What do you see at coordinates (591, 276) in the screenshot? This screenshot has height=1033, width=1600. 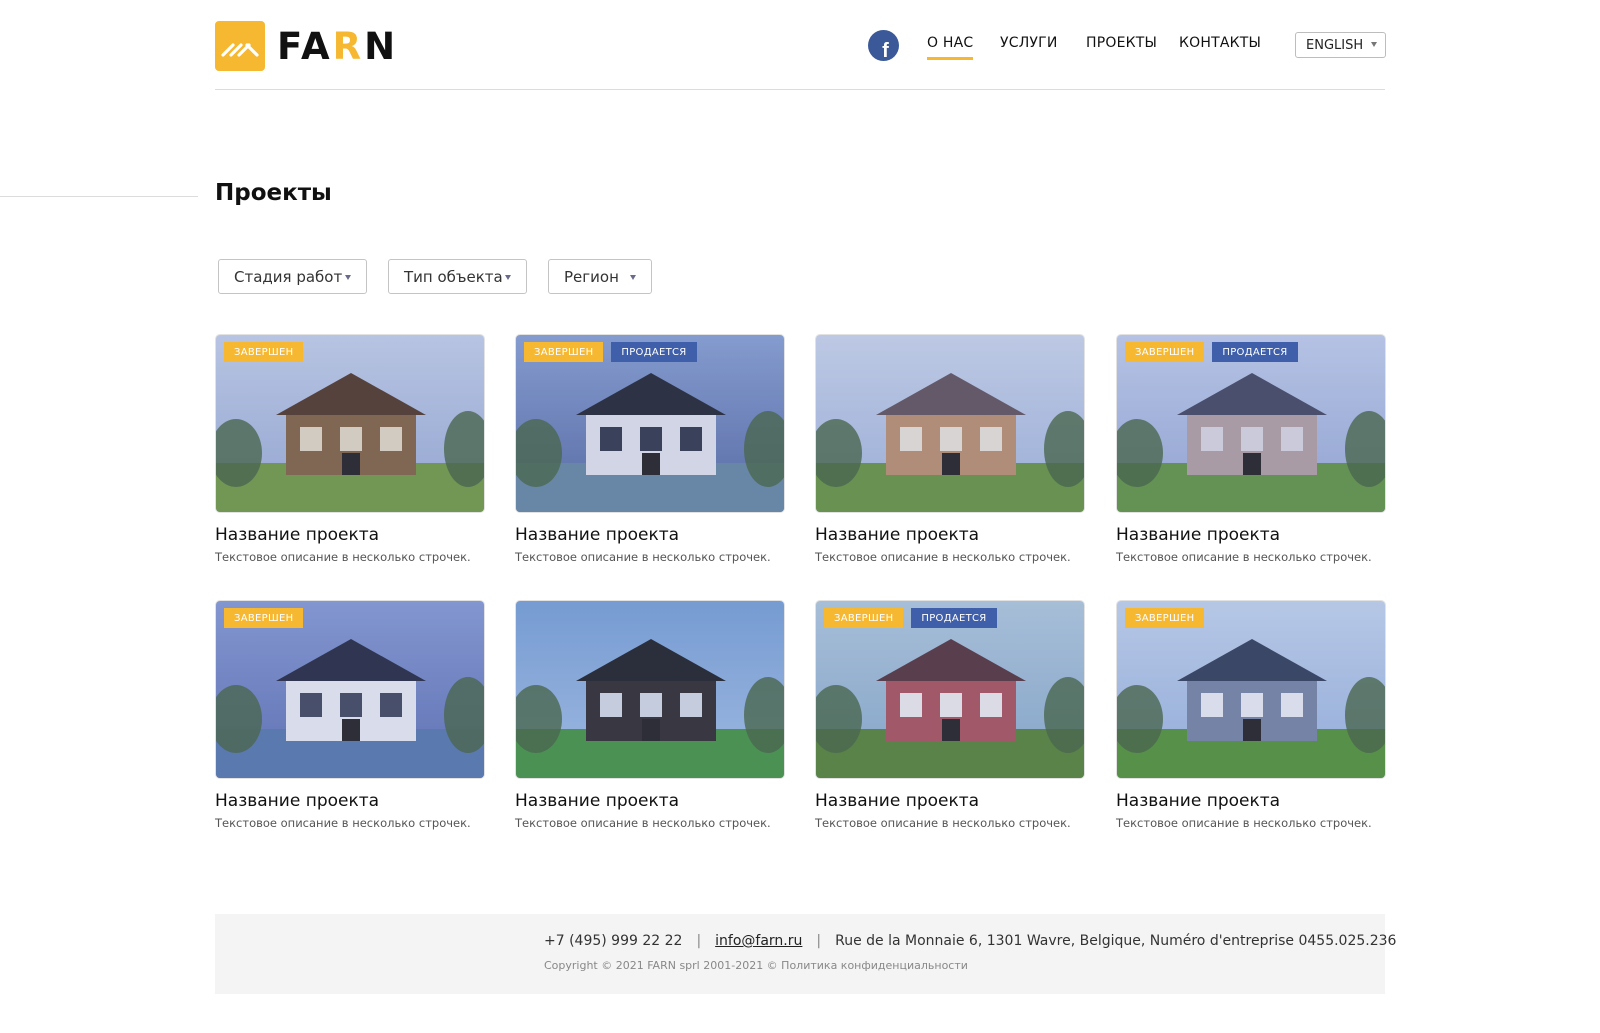 I see `filter-label: Регион` at bounding box center [591, 276].